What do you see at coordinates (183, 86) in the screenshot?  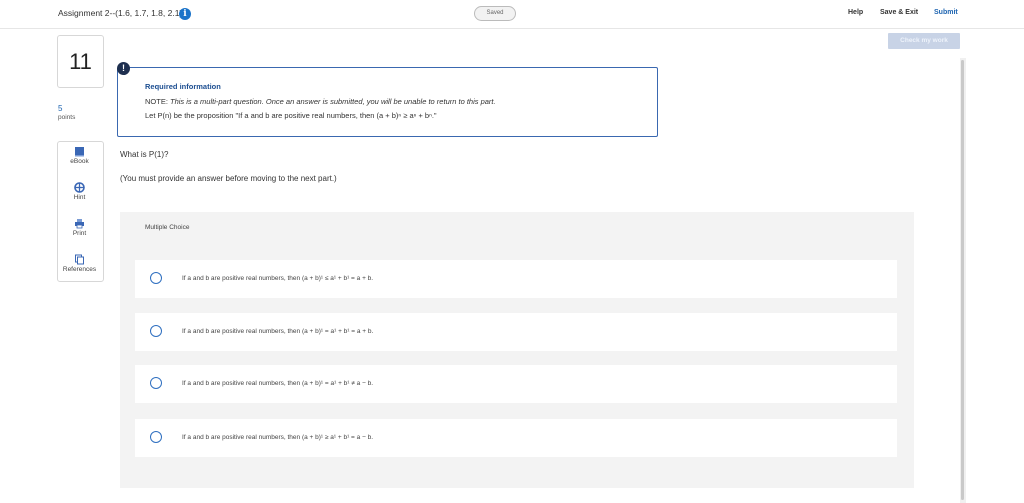 I see `required-info-title: Required information` at bounding box center [183, 86].